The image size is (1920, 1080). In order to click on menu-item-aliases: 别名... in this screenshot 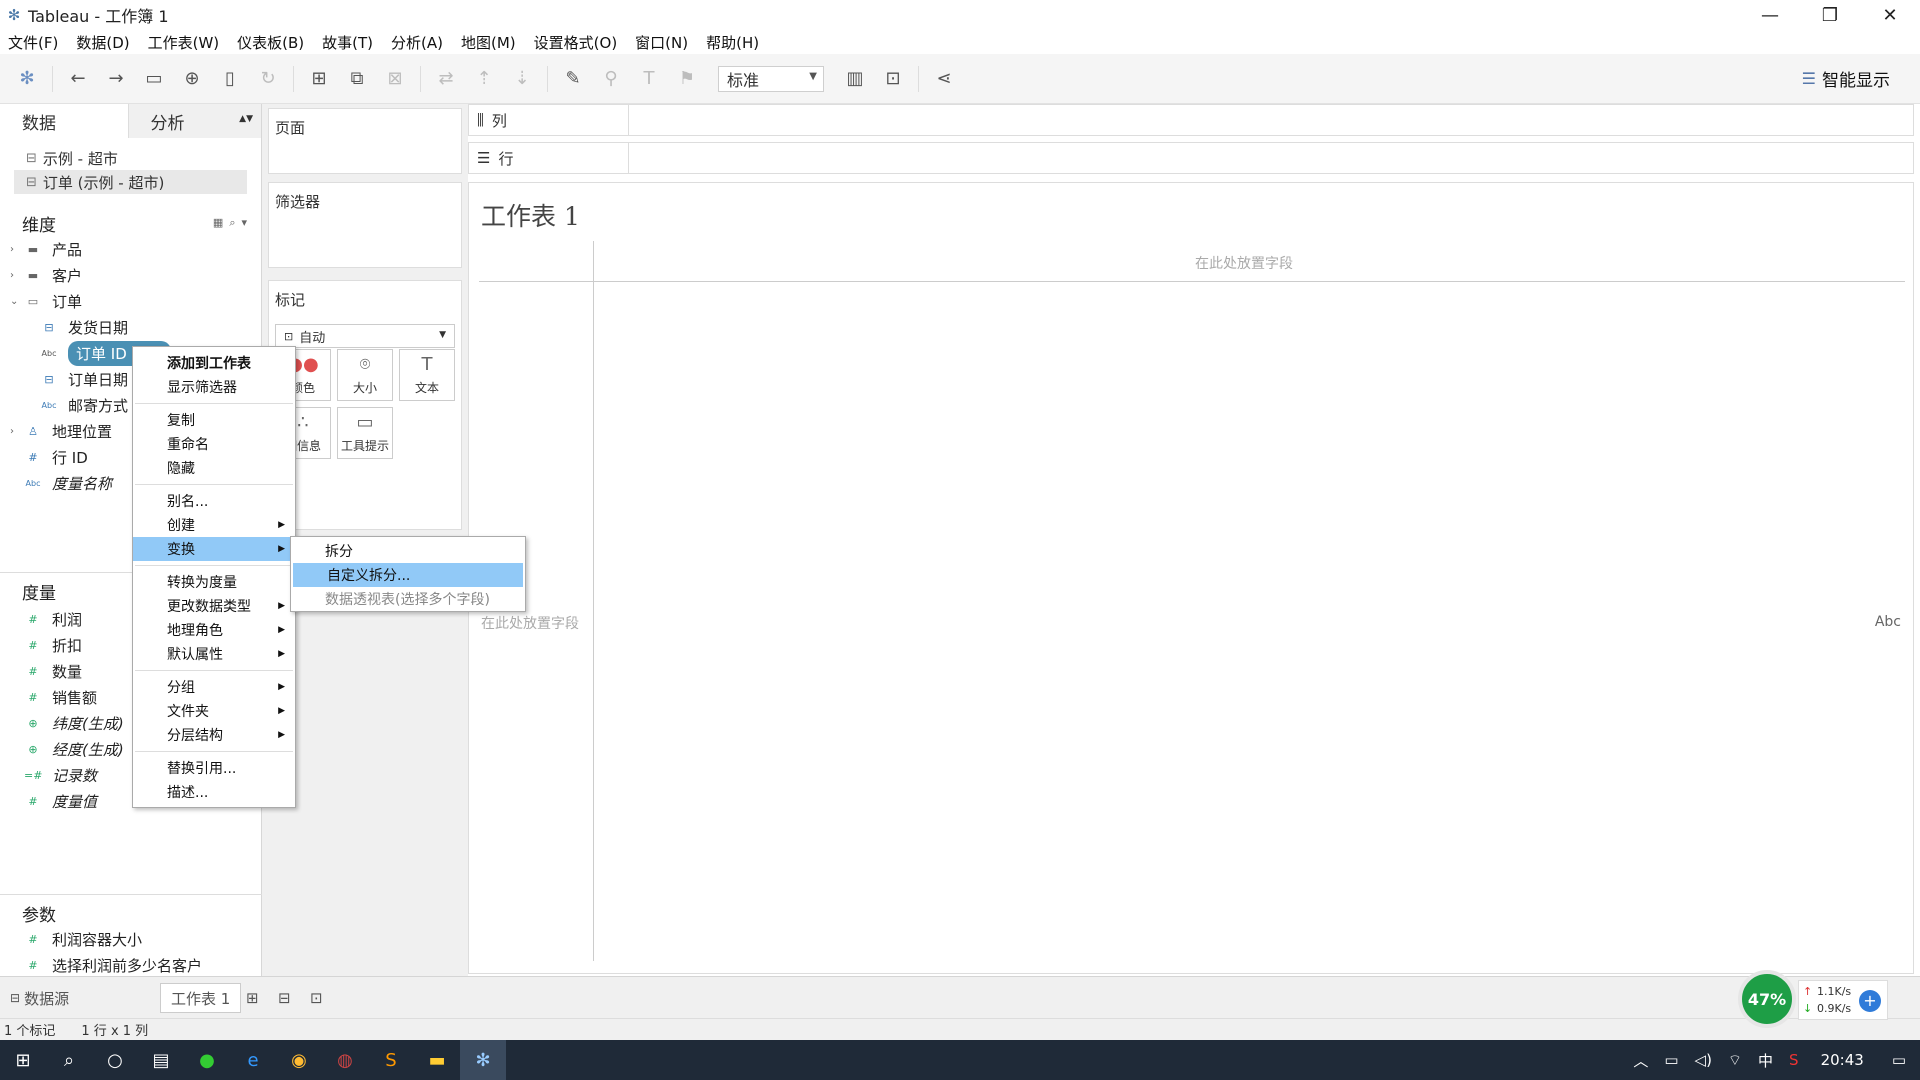, I will do `click(214, 501)`.